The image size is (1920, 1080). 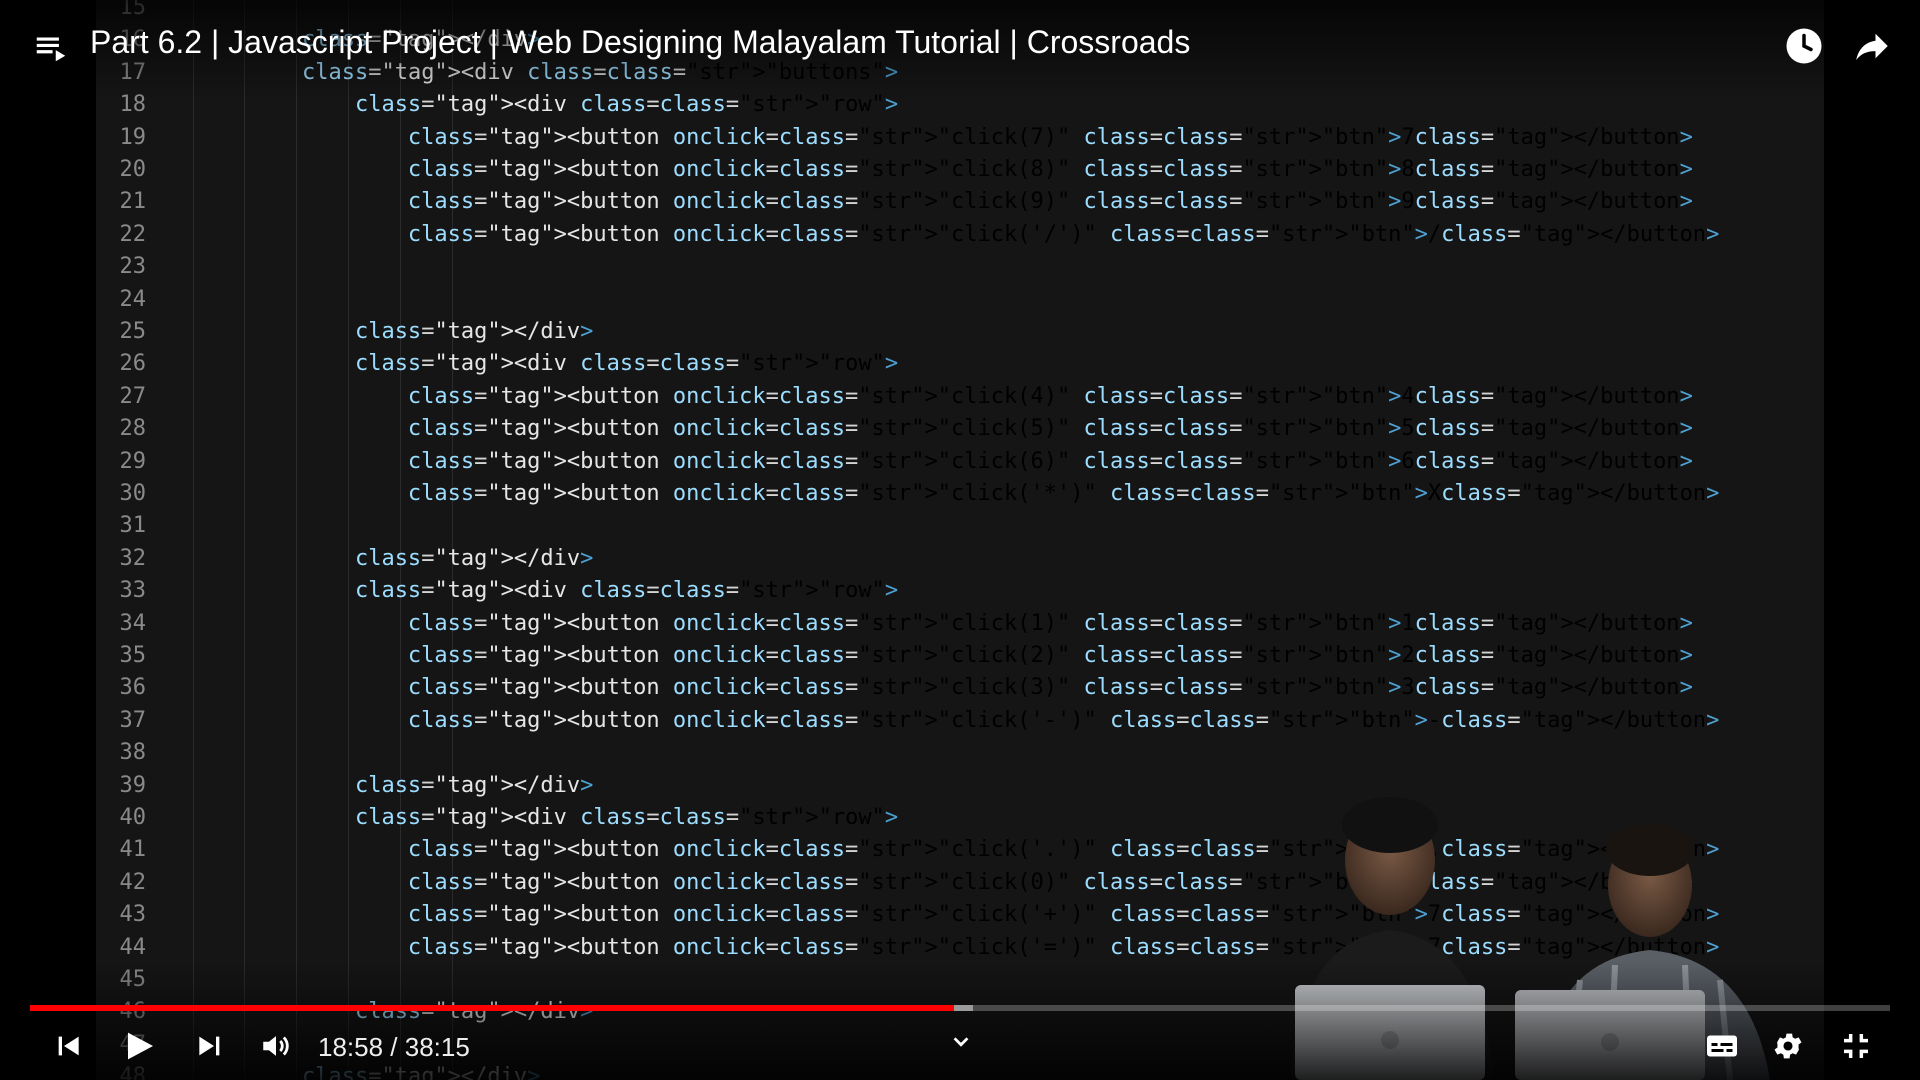 I want to click on line-number: 25, so click(x=133, y=331).